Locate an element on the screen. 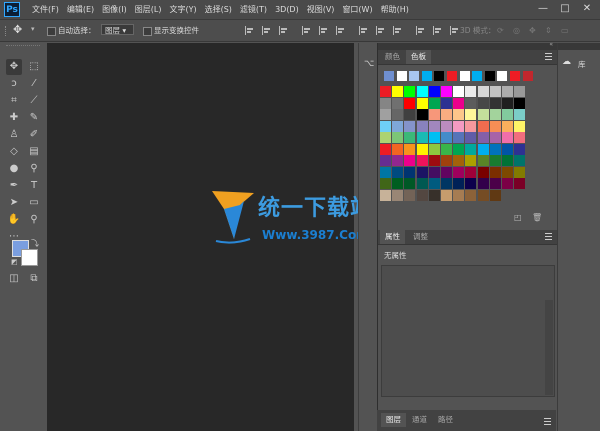 This screenshot has height=431, width=600. tab-color: 颜色 is located at coordinates (392, 57).